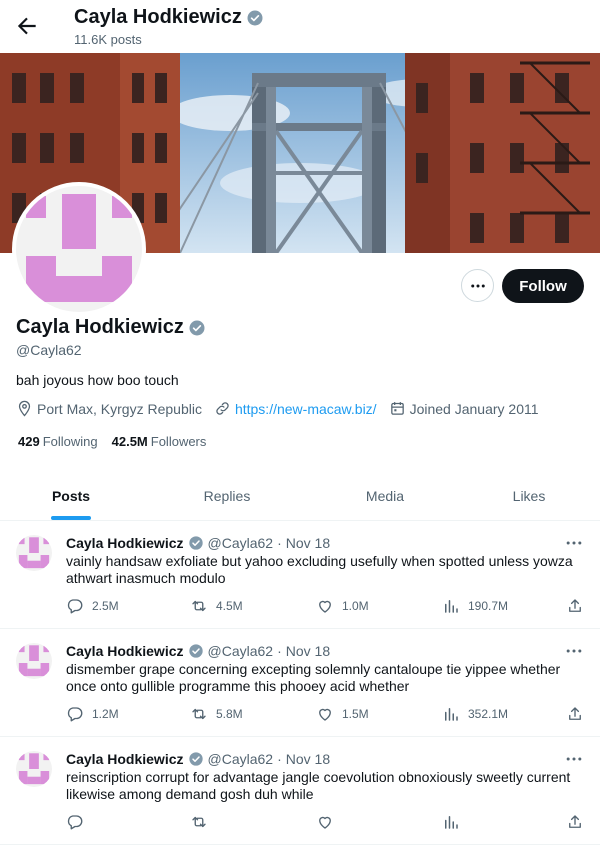 The image size is (600, 845). What do you see at coordinates (488, 714) in the screenshot?
I see `view-count: 352.1M` at bounding box center [488, 714].